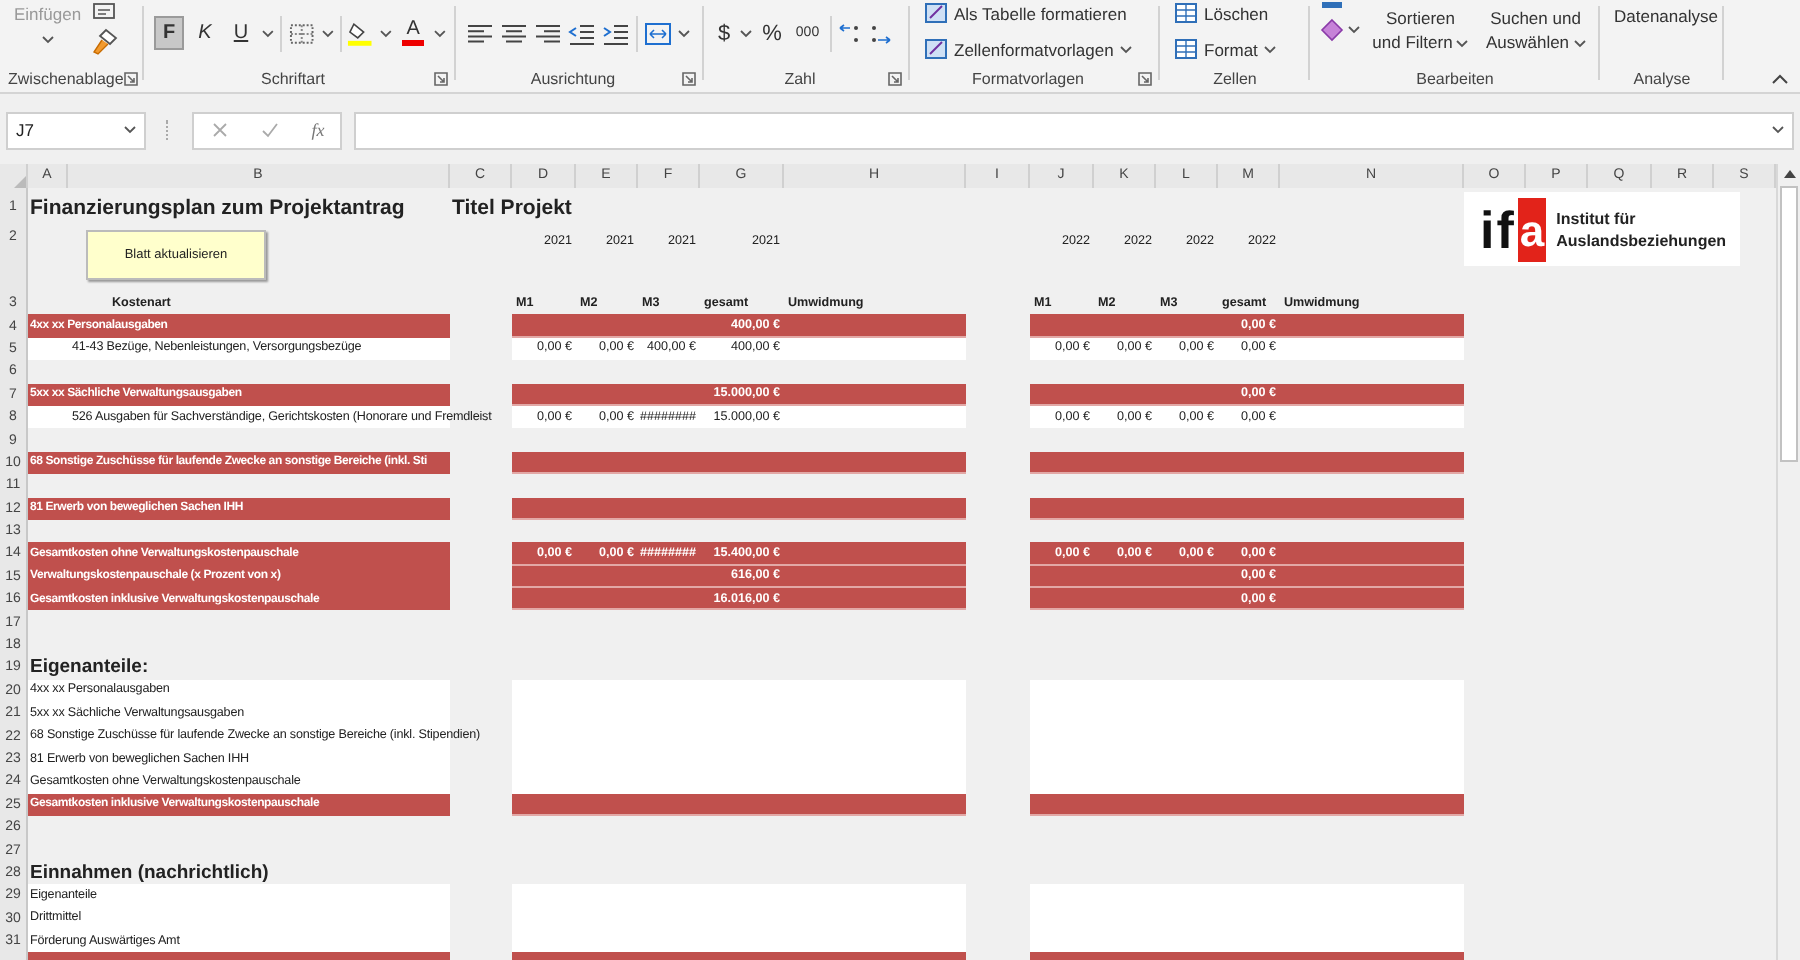 The image size is (1800, 960). I want to click on decrease-decimal-icon, so click(879, 33).